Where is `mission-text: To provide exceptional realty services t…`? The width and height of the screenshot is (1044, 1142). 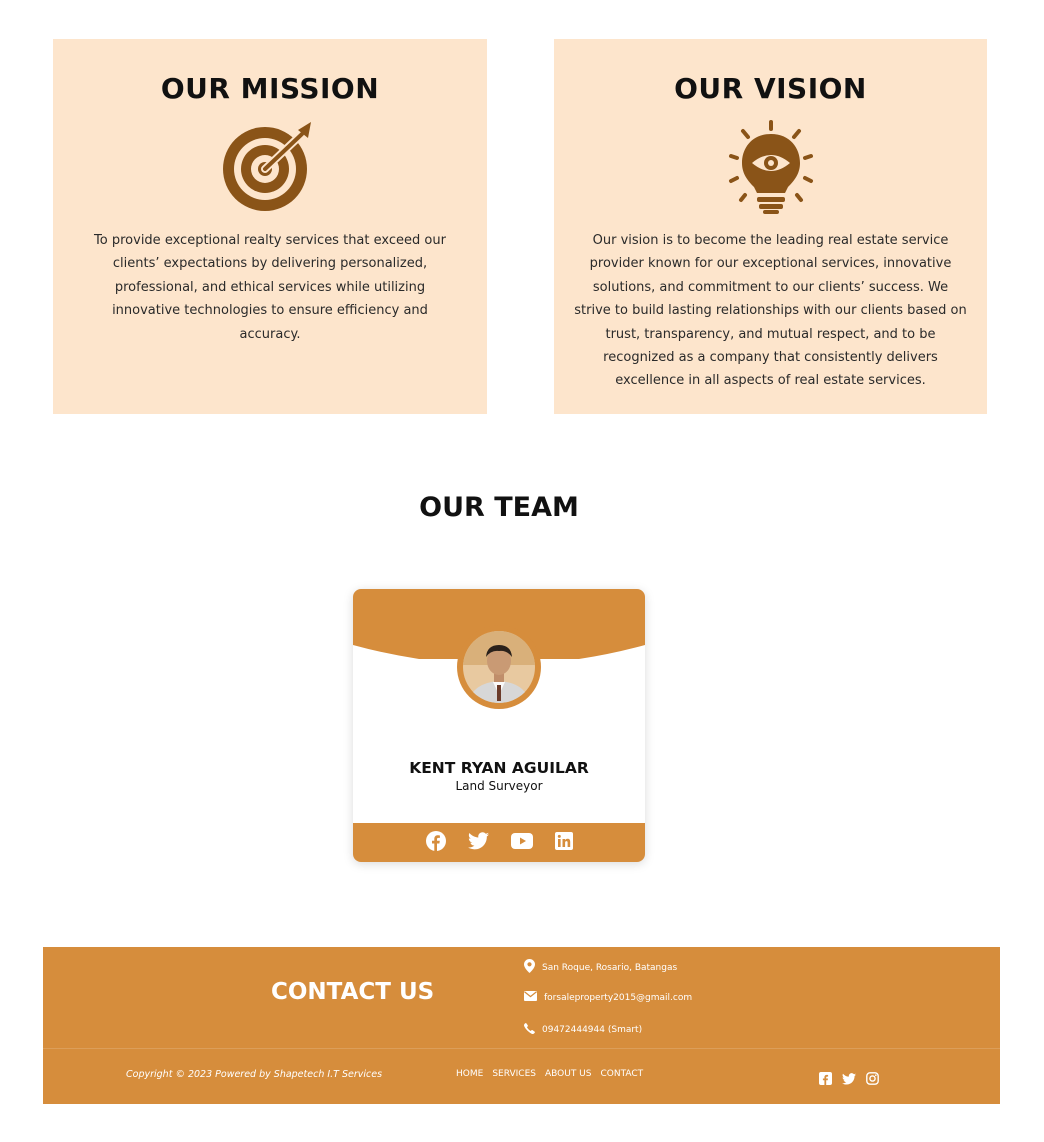 mission-text: To provide exceptional realty services t… is located at coordinates (270, 287).